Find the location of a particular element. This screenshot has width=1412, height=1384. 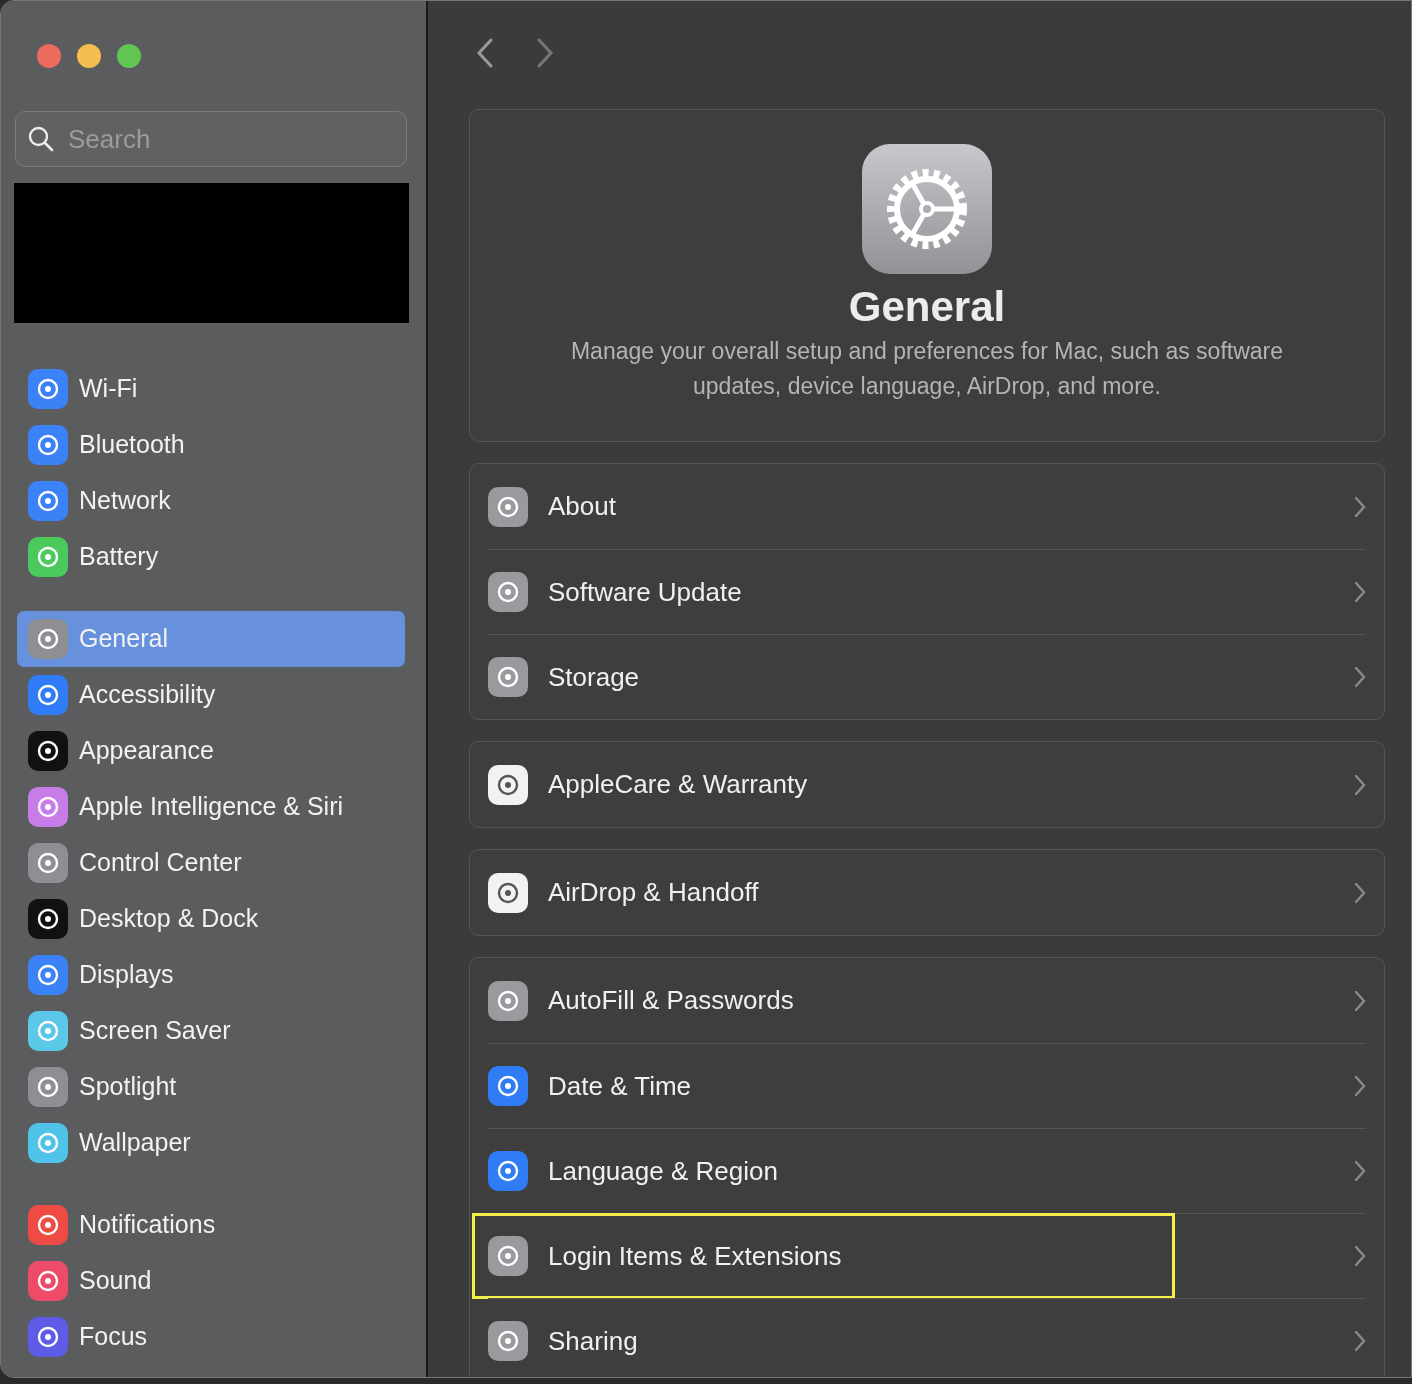

settings-row: Language & Region is located at coordinates (927, 1171).